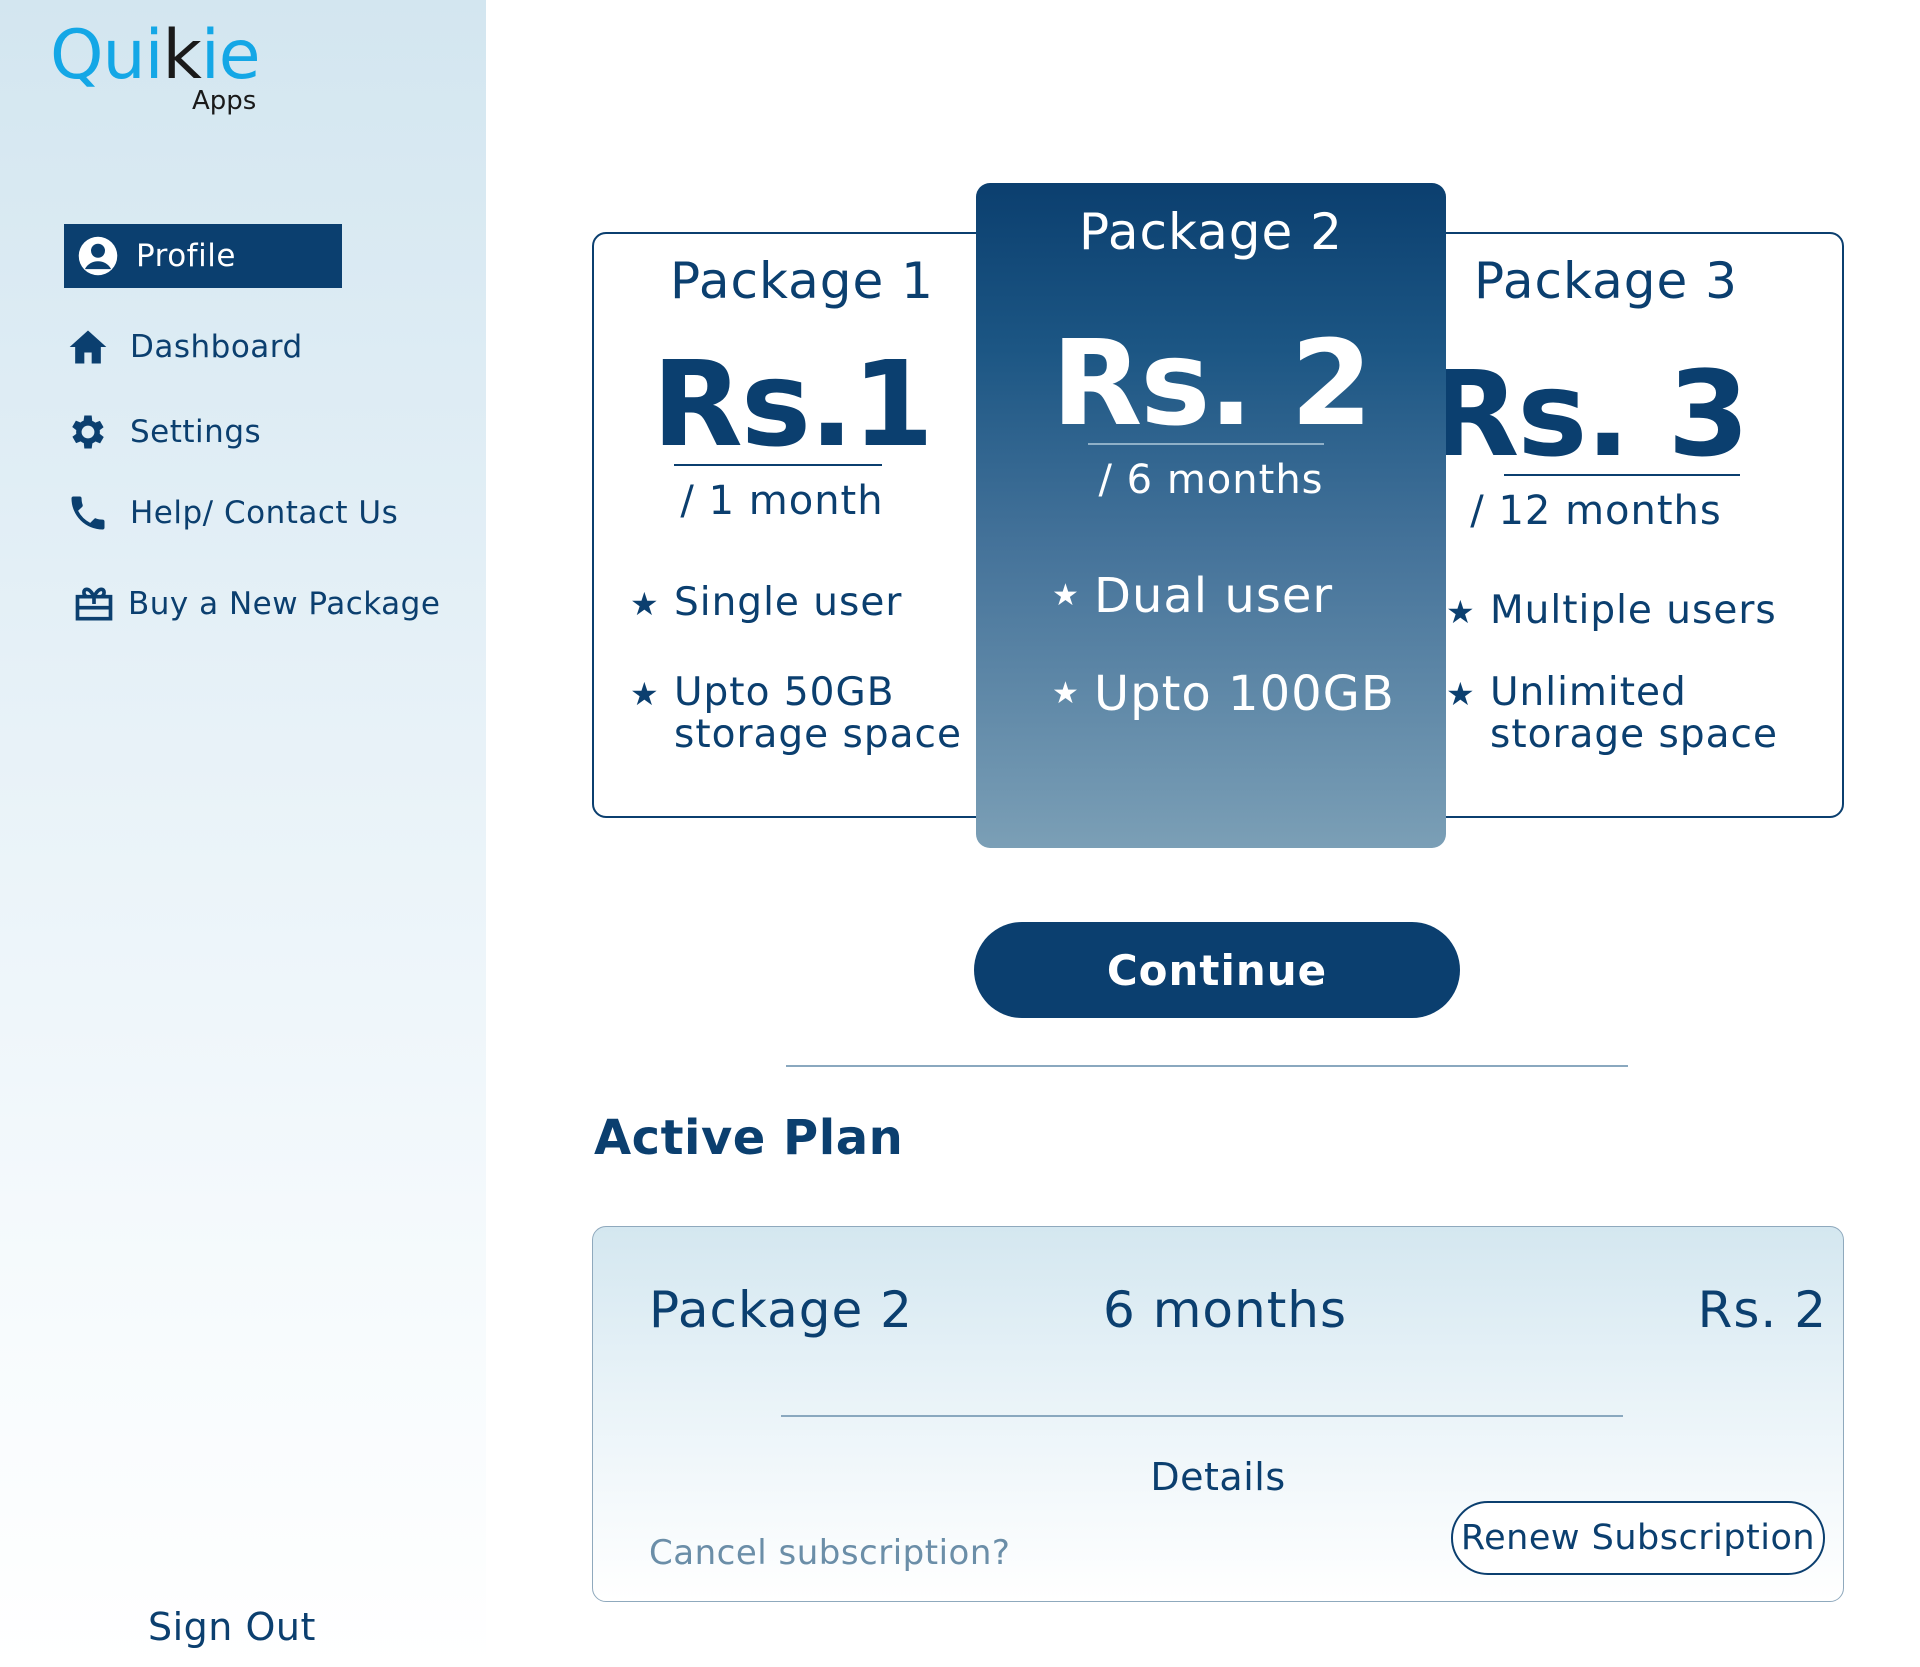 This screenshot has height=1667, width=1920. Describe the element at coordinates (1211, 232) in the screenshot. I see `package-title: Package 2` at that location.